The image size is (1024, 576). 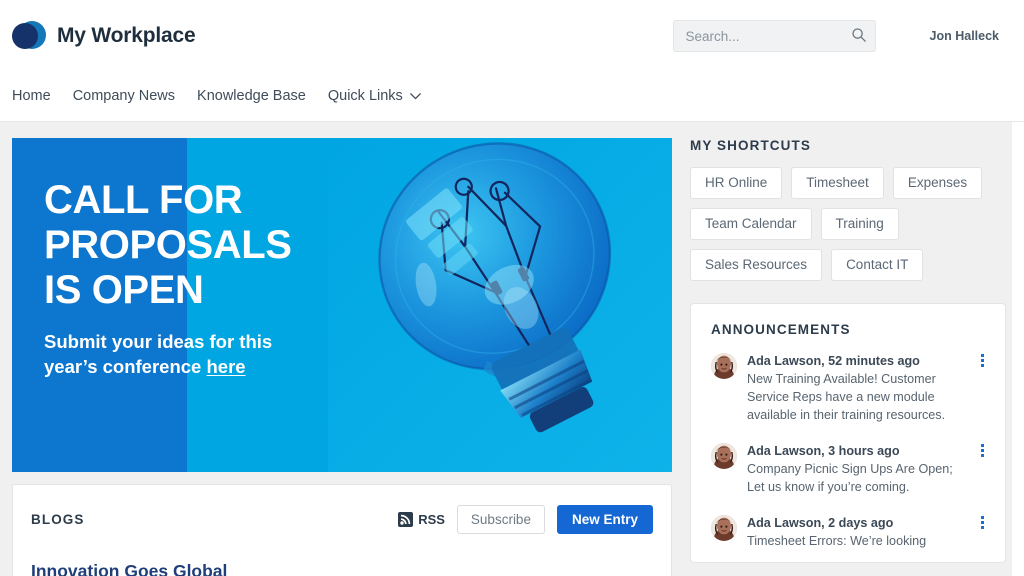 What do you see at coordinates (431, 519) in the screenshot?
I see `rss-label: RSS` at bounding box center [431, 519].